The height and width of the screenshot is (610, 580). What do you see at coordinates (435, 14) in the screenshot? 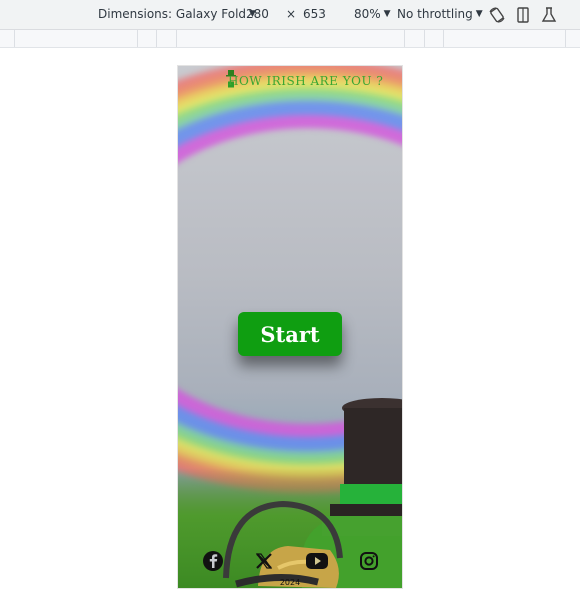
I see `throttling-label: No throttling` at bounding box center [435, 14].